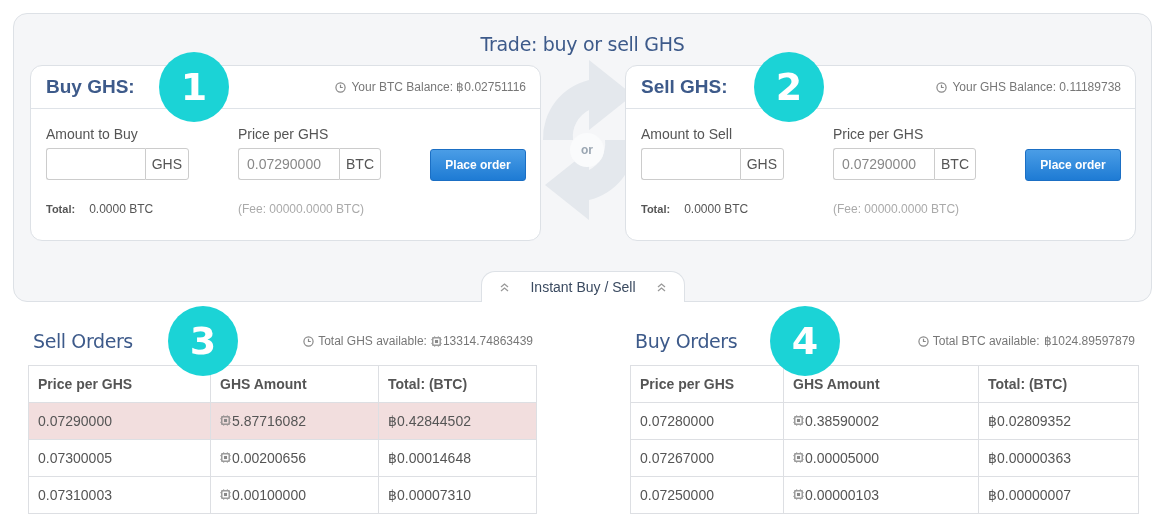 The width and height of the screenshot is (1164, 514). What do you see at coordinates (457, 495) in the screenshot?
I see `total-cell: ฿0.00007310` at bounding box center [457, 495].